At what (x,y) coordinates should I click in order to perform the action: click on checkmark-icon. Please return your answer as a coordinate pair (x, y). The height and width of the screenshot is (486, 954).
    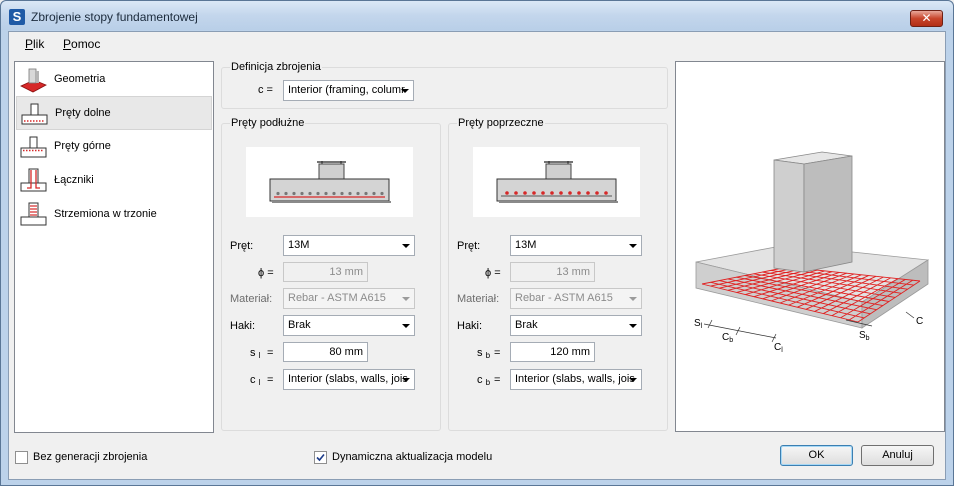
    Looking at the image, I should click on (320, 457).